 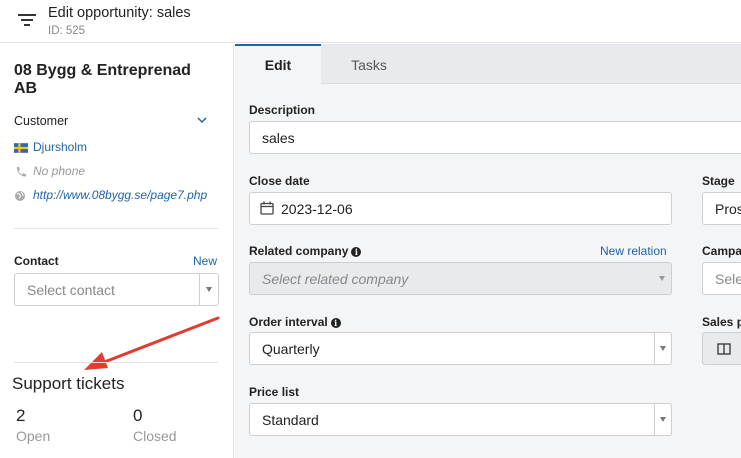 I want to click on order-interval-label: Order interval i, so click(x=295, y=322).